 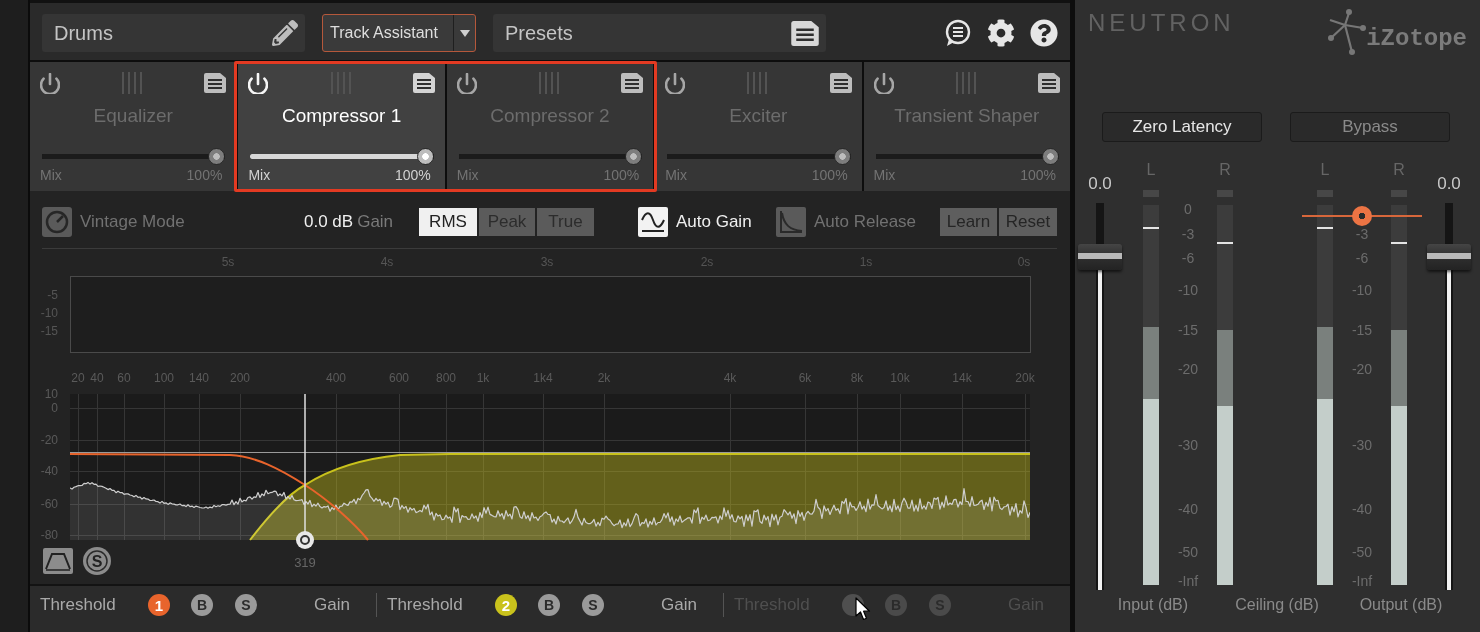 I want to click on crossover-frequency-label: 319, so click(x=305, y=562).